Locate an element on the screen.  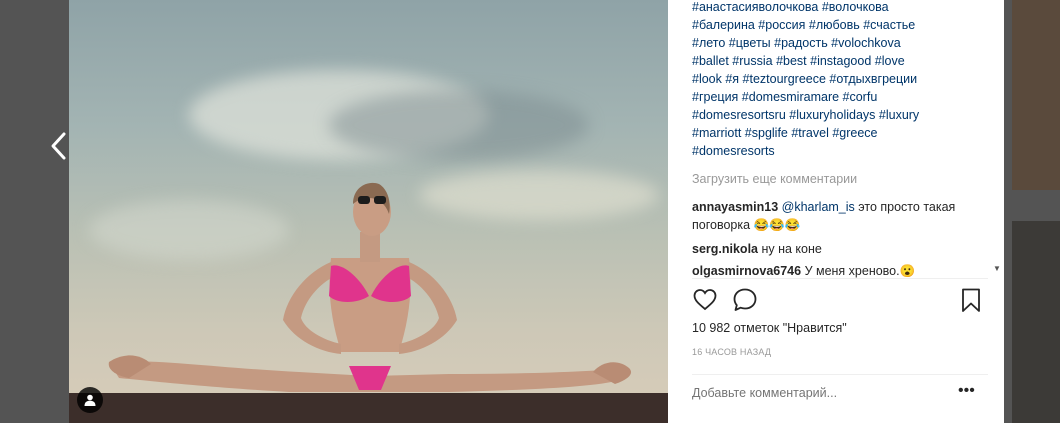
more-options-button: ••• is located at coordinates (966, 391).